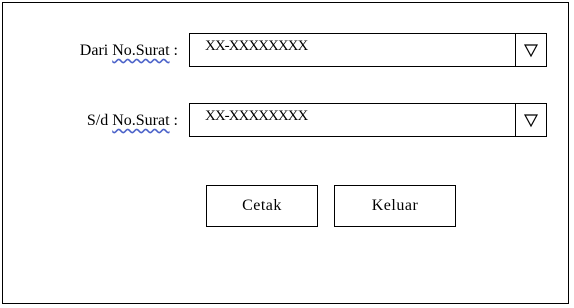 Image resolution: width=574 pixels, height=308 pixels. What do you see at coordinates (256, 46) in the screenshot?
I see `from-letter-value: XX-XXXXXXXX` at bounding box center [256, 46].